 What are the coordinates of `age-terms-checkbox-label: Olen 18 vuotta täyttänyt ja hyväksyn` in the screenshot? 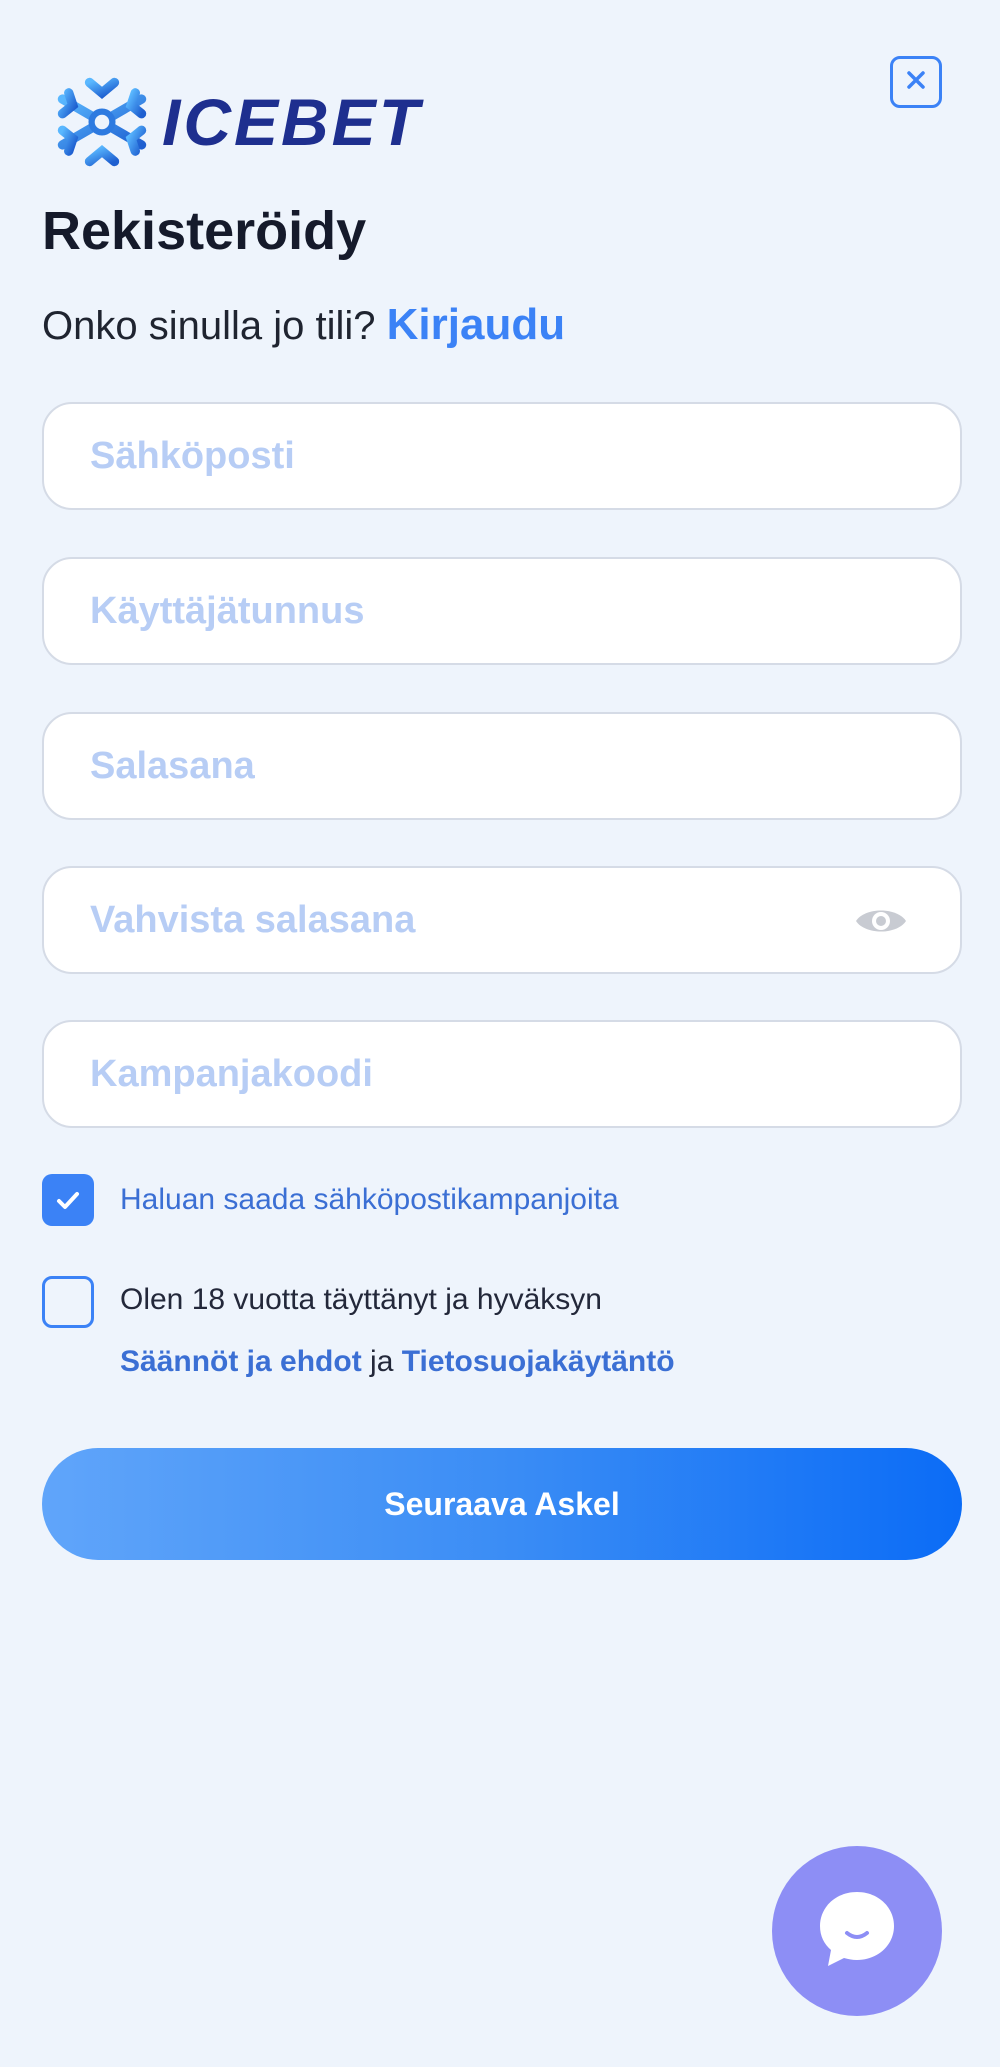 It's located at (361, 1299).